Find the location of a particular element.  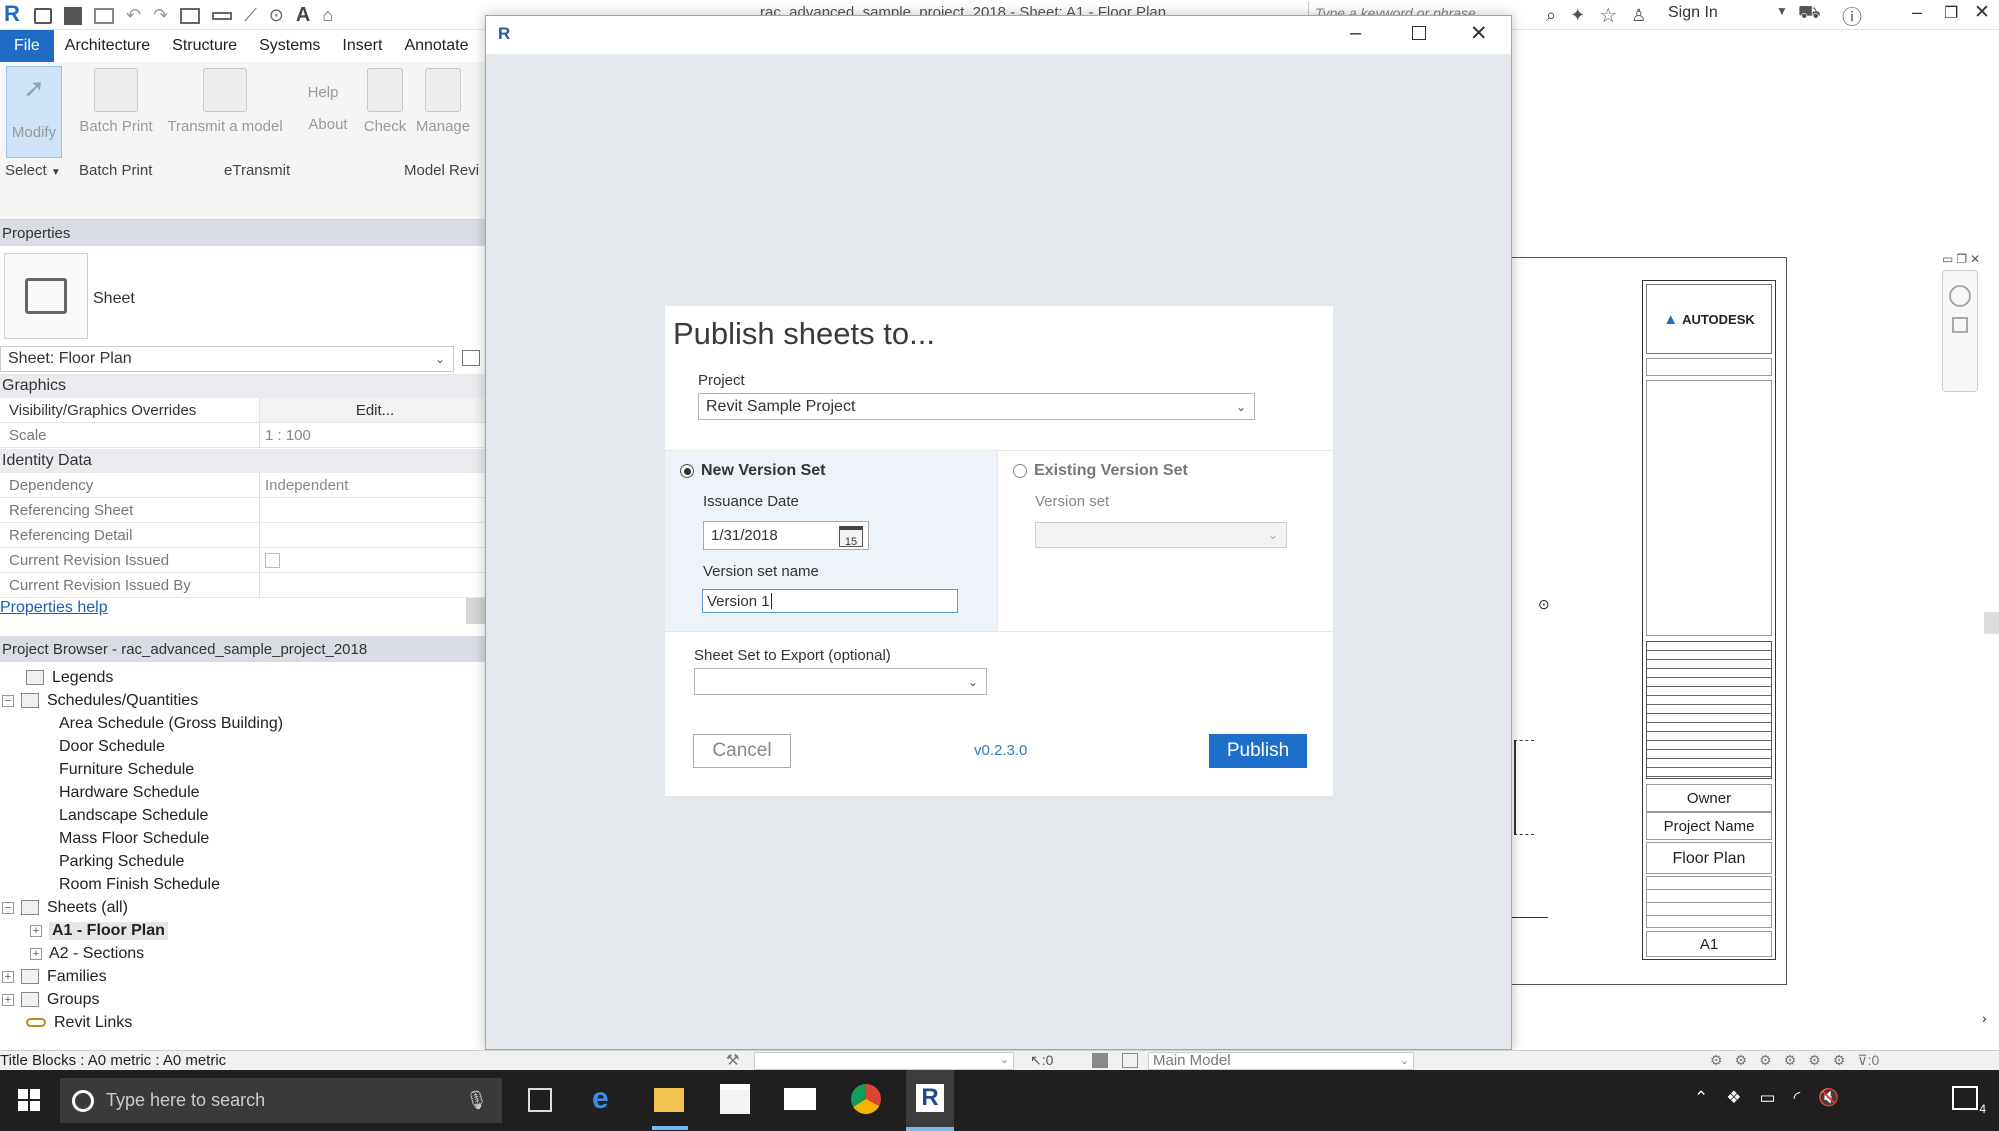

design-options-icon is located at coordinates (1100, 1060).